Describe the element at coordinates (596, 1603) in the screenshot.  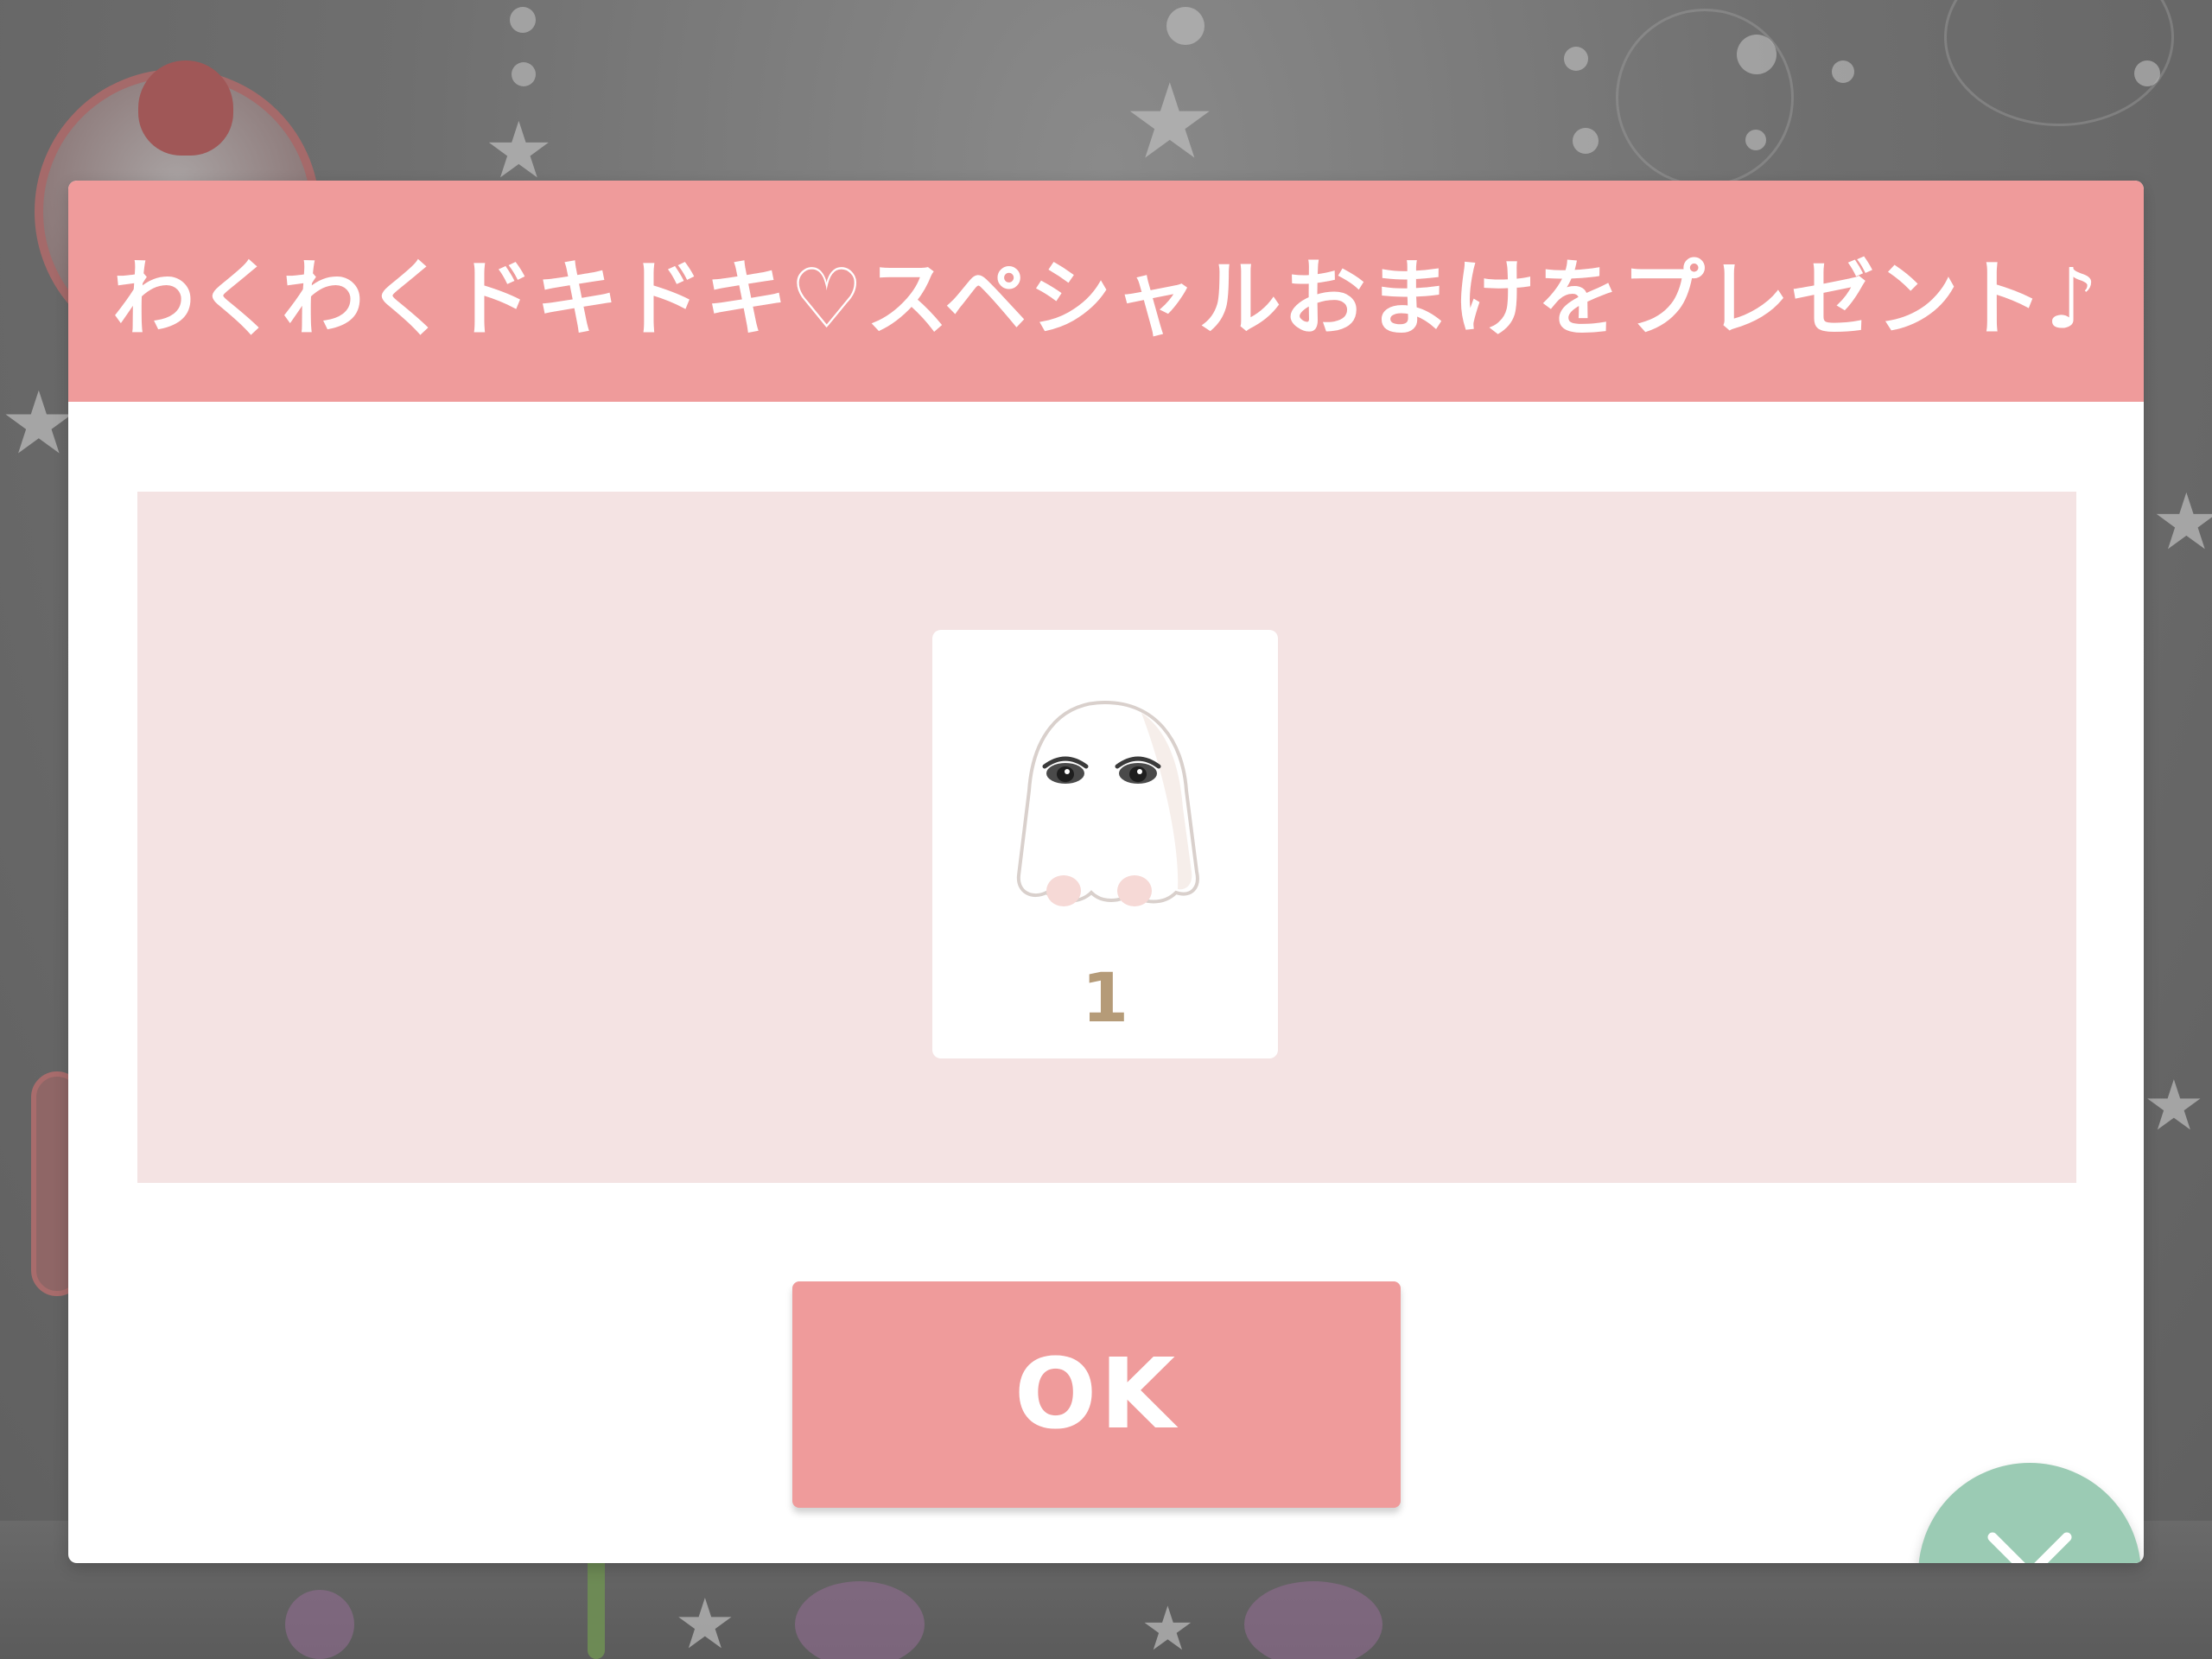
I see `background-flower-stem` at that location.